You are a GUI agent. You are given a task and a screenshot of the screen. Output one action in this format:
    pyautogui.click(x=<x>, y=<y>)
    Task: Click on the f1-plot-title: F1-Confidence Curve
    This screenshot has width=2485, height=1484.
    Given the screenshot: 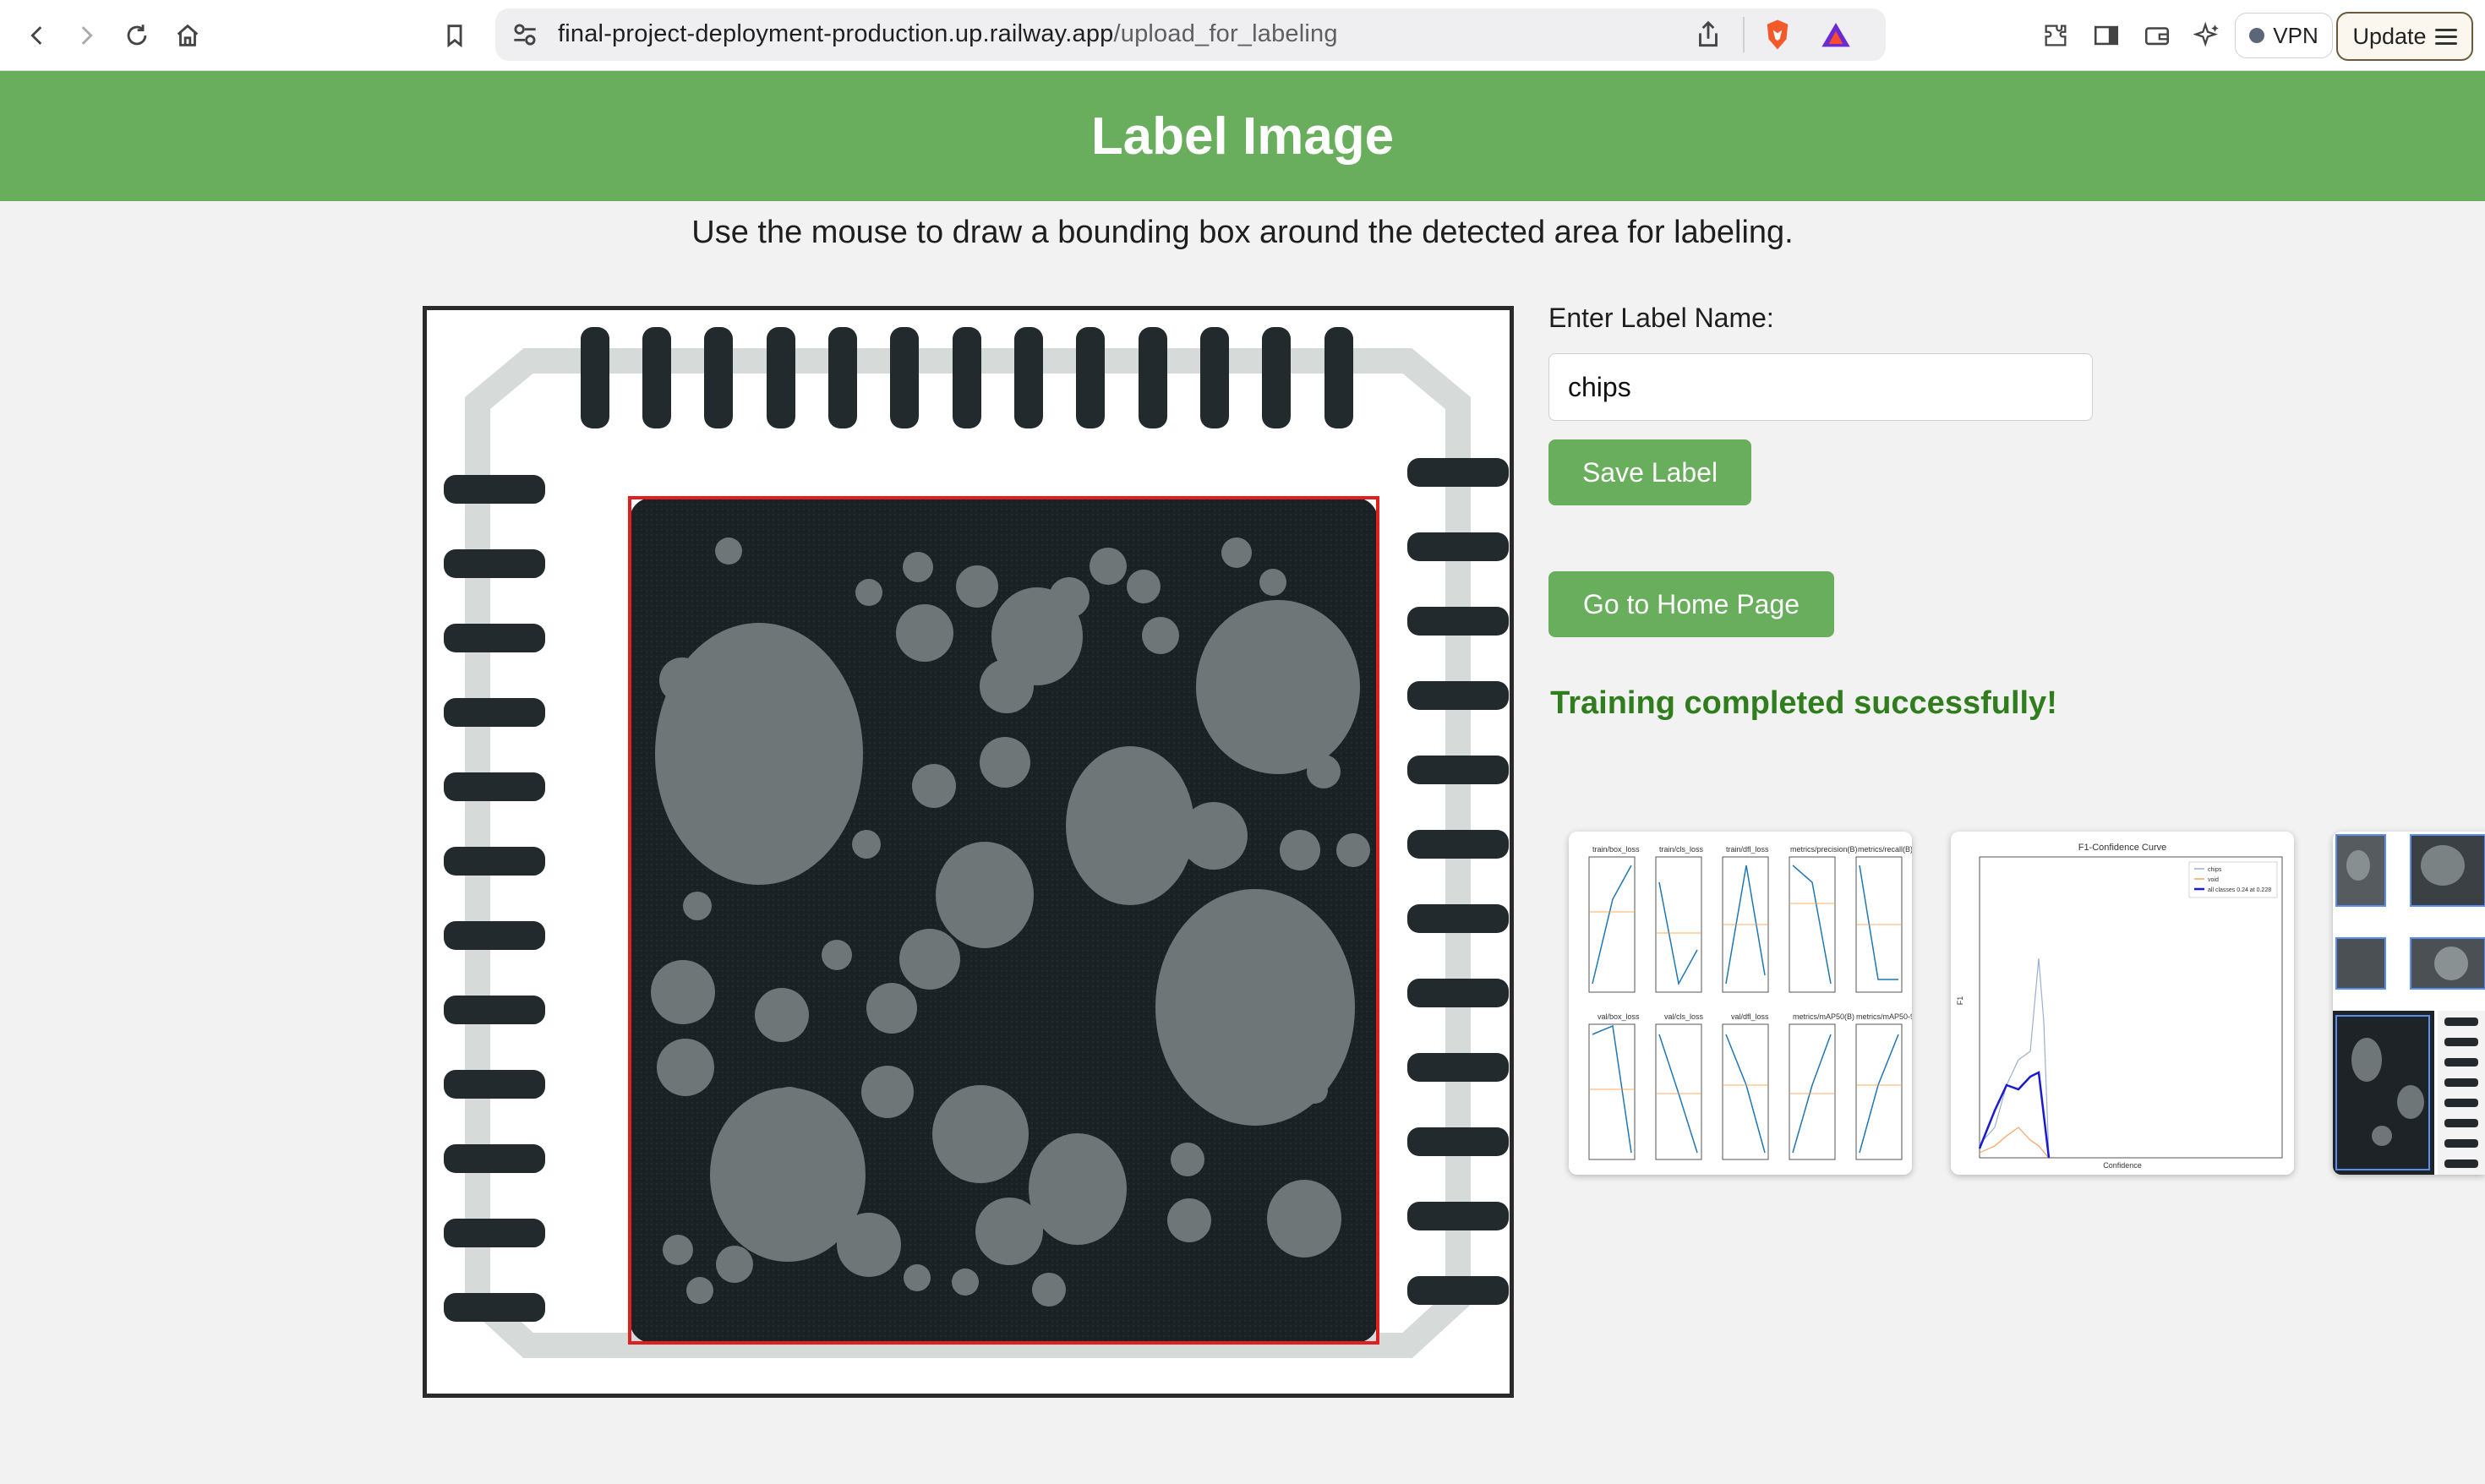 What is the action you would take?
    pyautogui.click(x=2122, y=848)
    